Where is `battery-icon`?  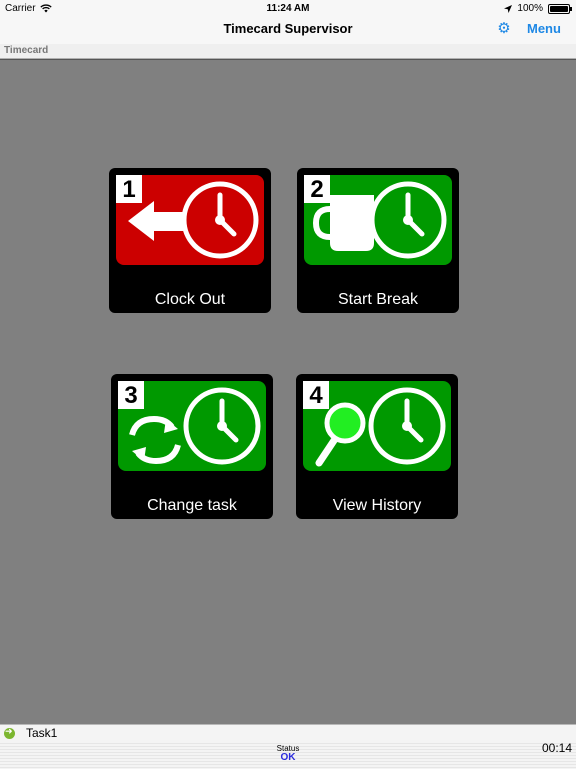 battery-icon is located at coordinates (560, 8).